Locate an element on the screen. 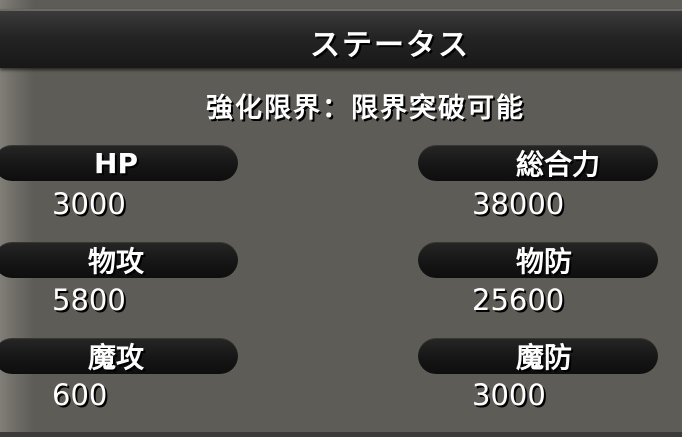 This screenshot has height=437, width=682. total-power-label: 総合力 is located at coordinates (557, 164).